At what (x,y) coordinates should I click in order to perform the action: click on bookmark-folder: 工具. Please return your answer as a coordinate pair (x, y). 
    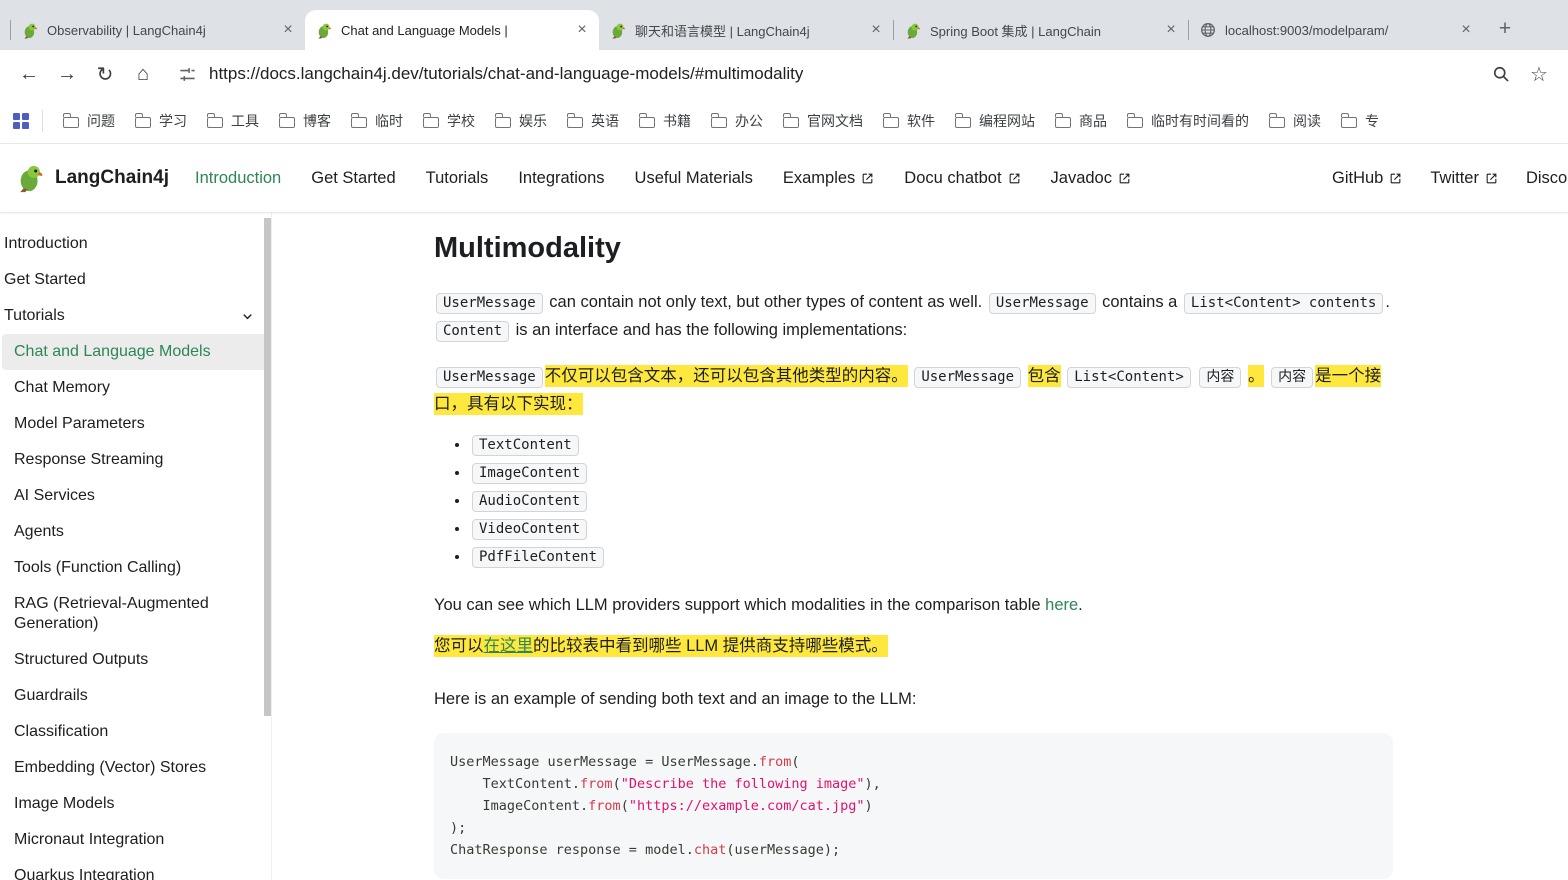
    Looking at the image, I should click on (233, 121).